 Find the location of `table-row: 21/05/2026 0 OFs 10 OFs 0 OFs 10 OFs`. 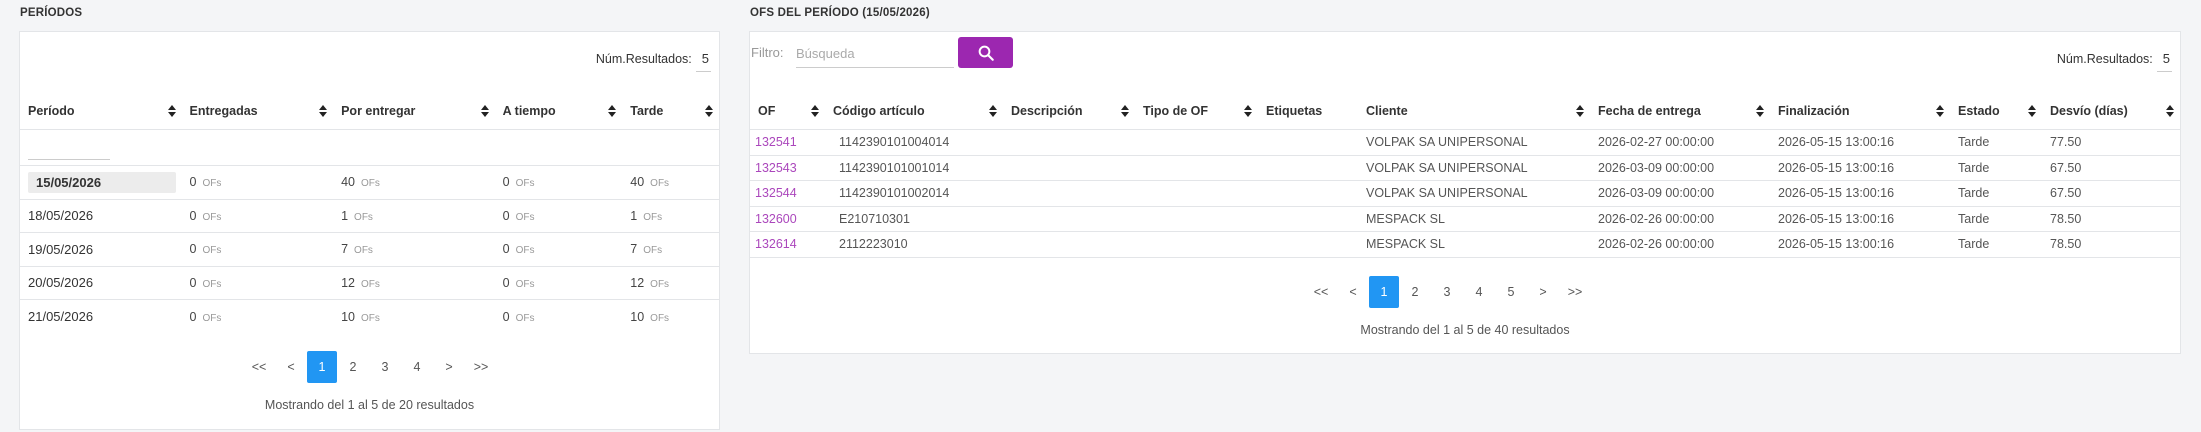

table-row: 21/05/2026 0 OFs 10 OFs 0 OFs 10 OFs is located at coordinates (369, 317).